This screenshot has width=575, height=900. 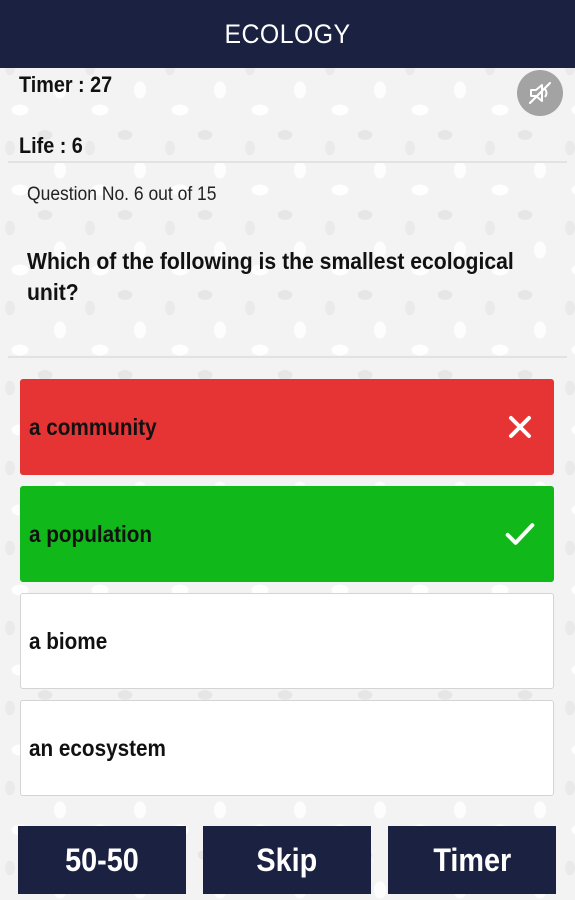 I want to click on timer-button: Timer, so click(x=472, y=860).